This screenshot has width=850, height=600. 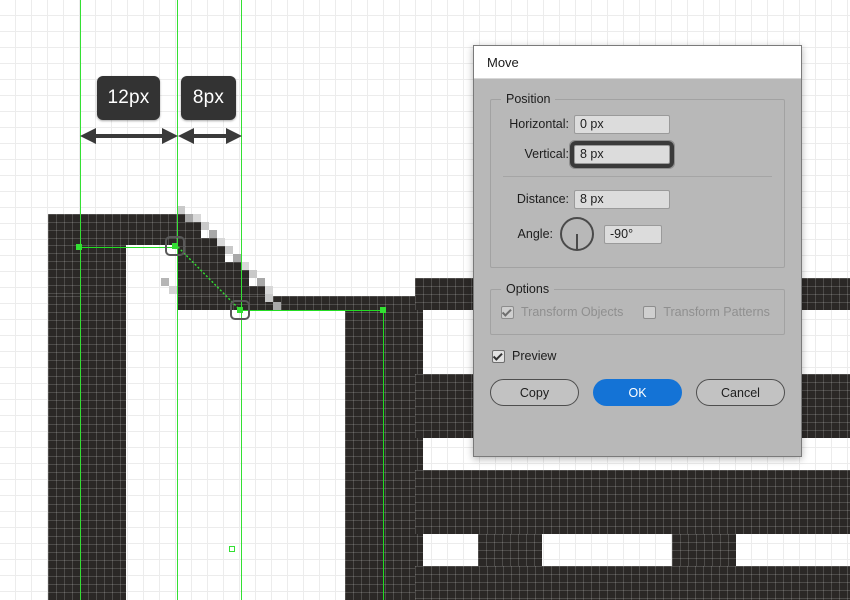 I want to click on vertical-row: Vertical: 8 px, so click(x=637, y=154).